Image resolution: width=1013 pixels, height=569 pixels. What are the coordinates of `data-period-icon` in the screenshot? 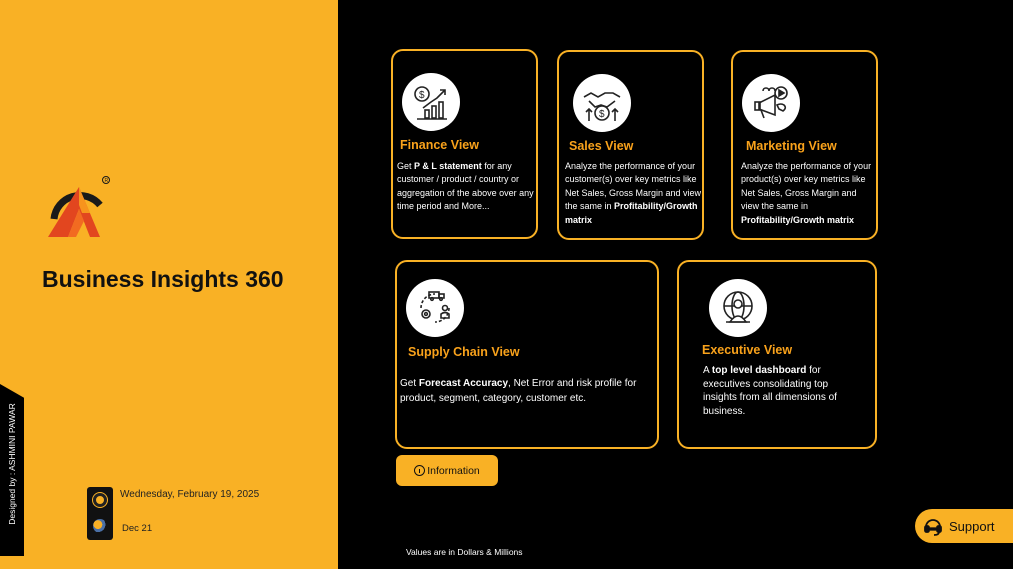 It's located at (100, 526).